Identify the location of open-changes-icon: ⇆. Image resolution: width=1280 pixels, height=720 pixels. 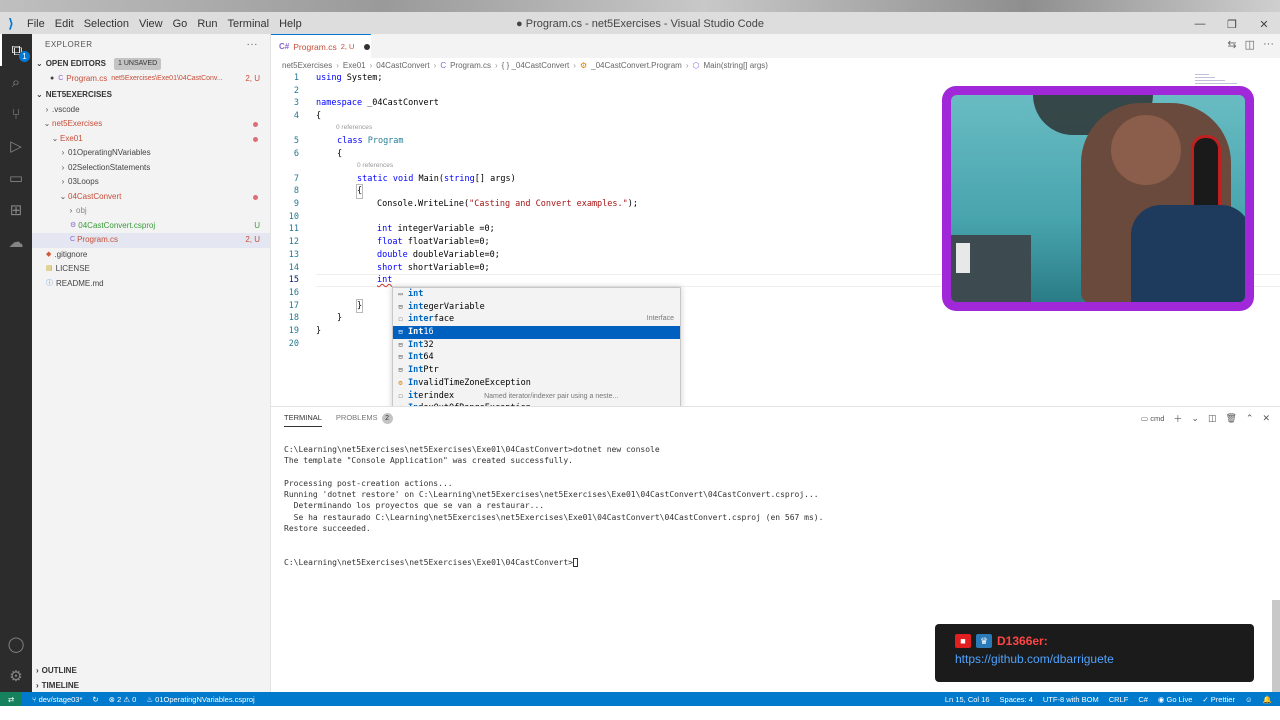
(1231, 44).